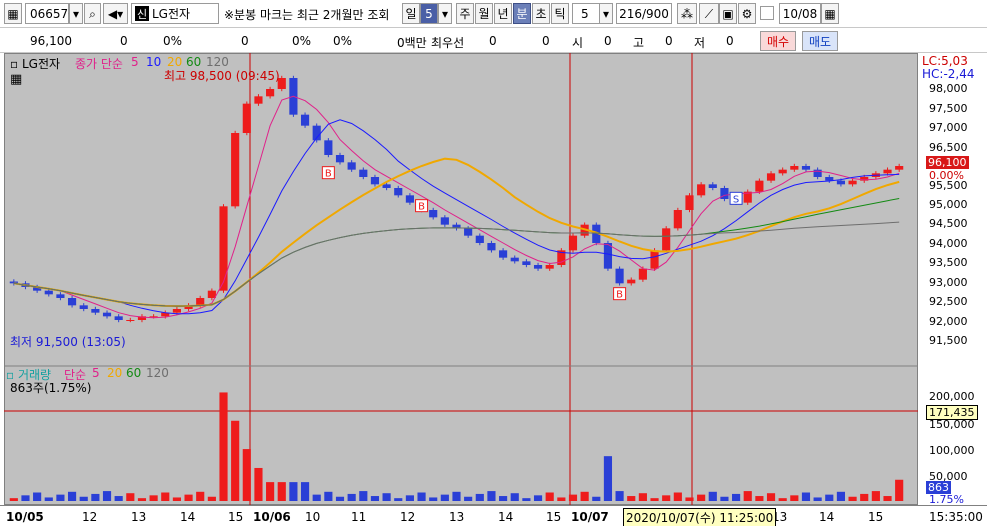 The width and height of the screenshot is (987, 526). What do you see at coordinates (445, 13) in the screenshot?
I see `day-count-dropdown: ▾` at bounding box center [445, 13].